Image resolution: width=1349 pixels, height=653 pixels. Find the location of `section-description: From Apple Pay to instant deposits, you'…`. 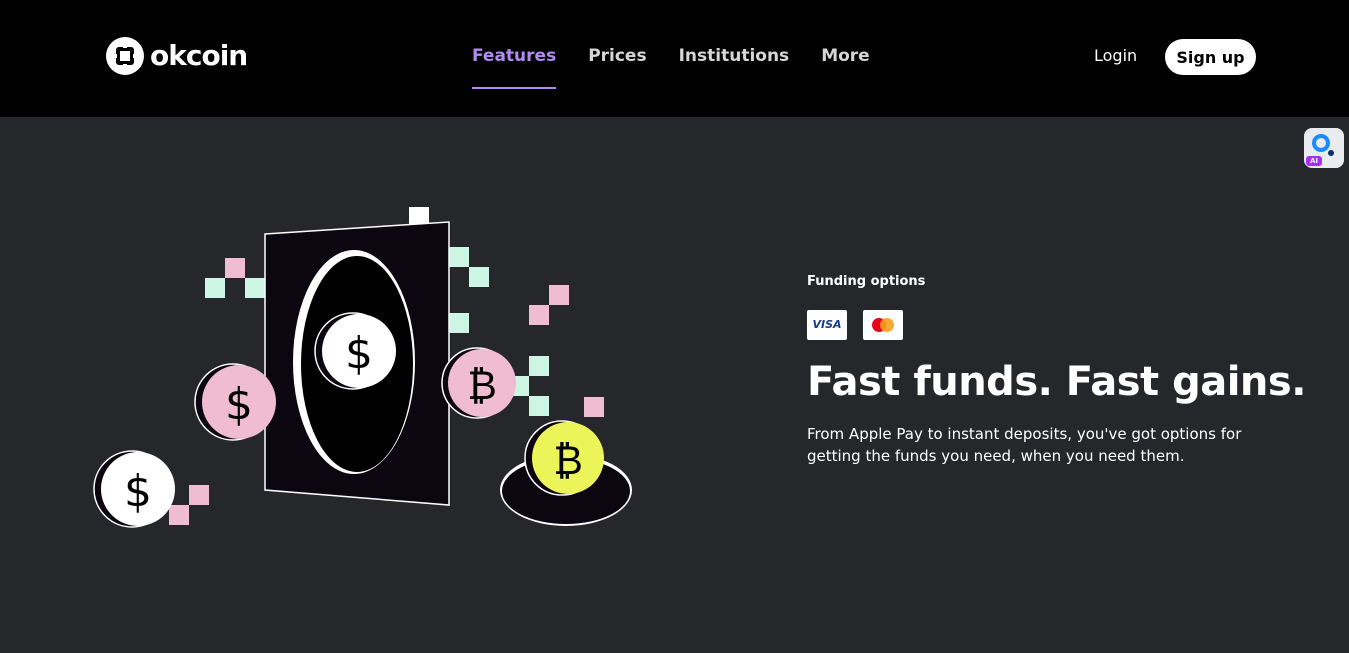

section-description: From Apple Pay to instant deposits, you'… is located at coordinates (1024, 445).